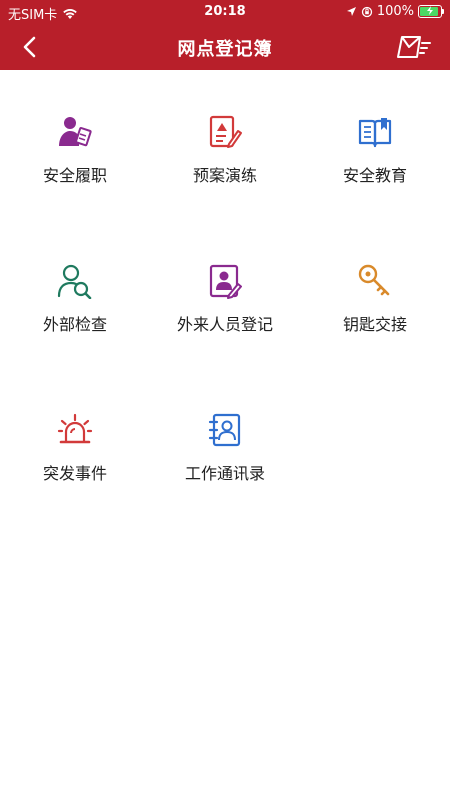  I want to click on status-bar: 无SIM卡 20:18 100%, so click(225, 12).